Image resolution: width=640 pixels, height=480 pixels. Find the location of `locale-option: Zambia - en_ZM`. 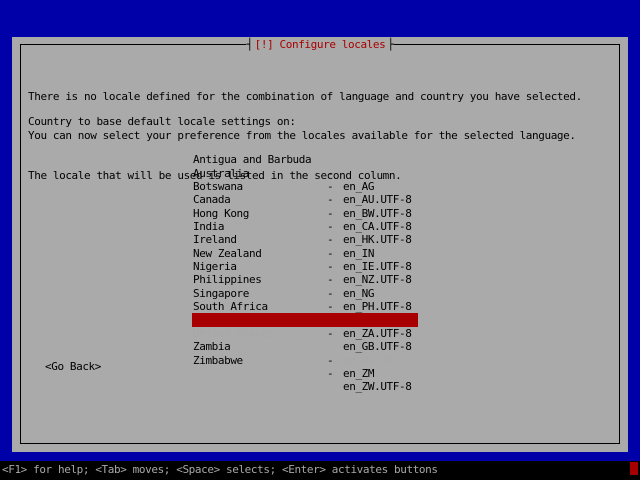

locale-option: Zambia - en_ZM is located at coordinates (305, 353).